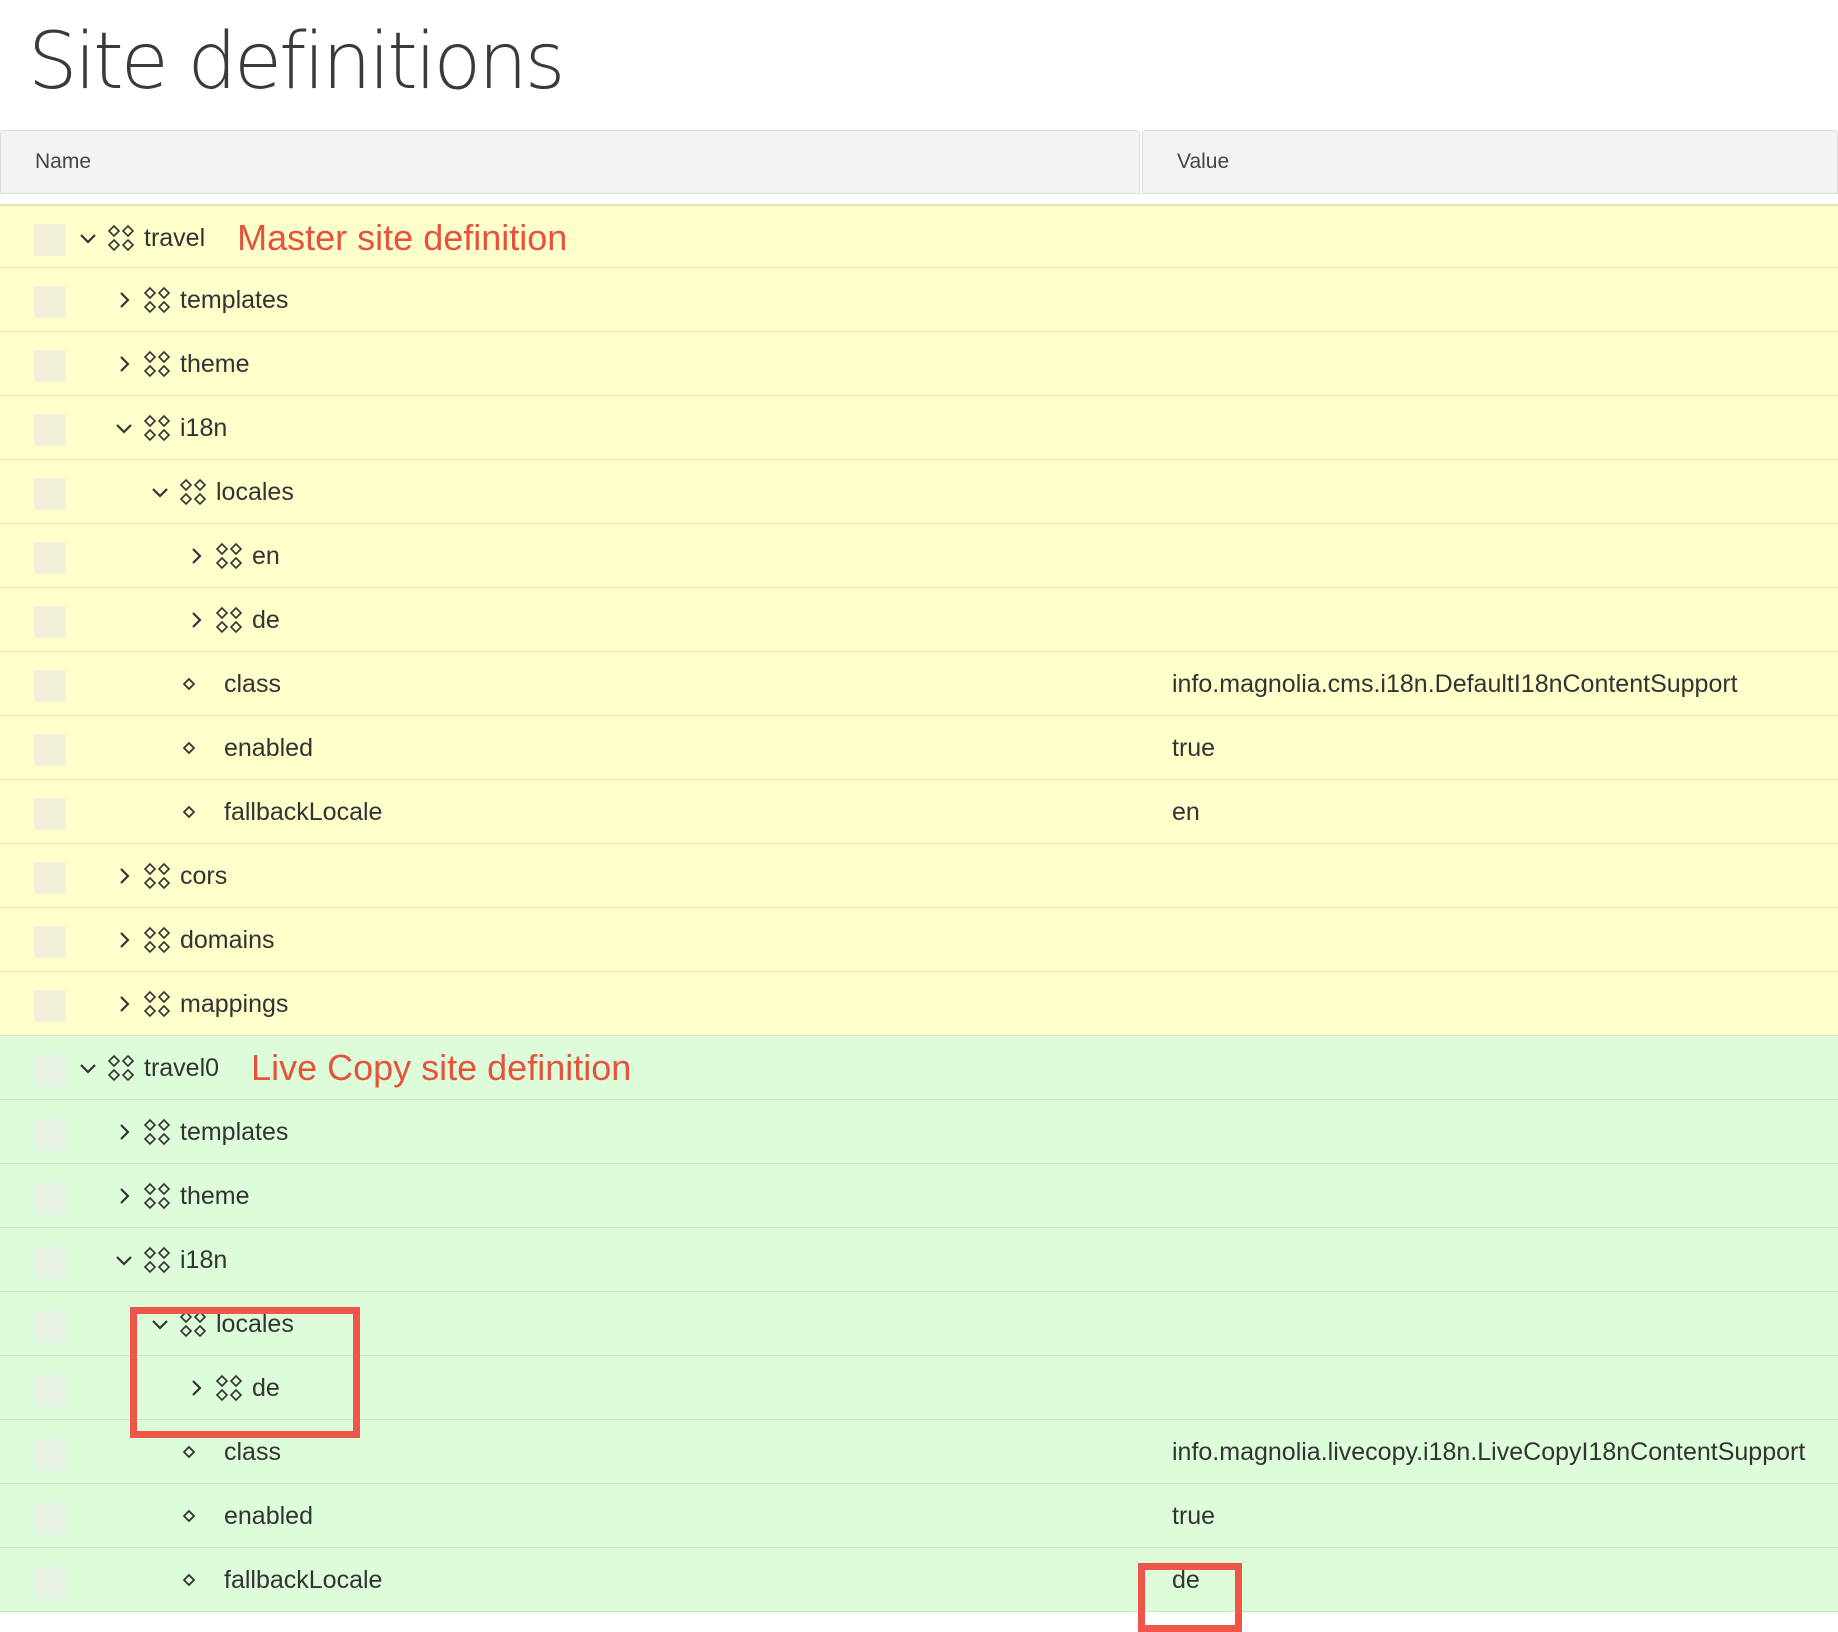 This screenshot has width=1838, height=1632. Describe the element at coordinates (1194, 747) in the screenshot. I see `value-cell: true` at that location.